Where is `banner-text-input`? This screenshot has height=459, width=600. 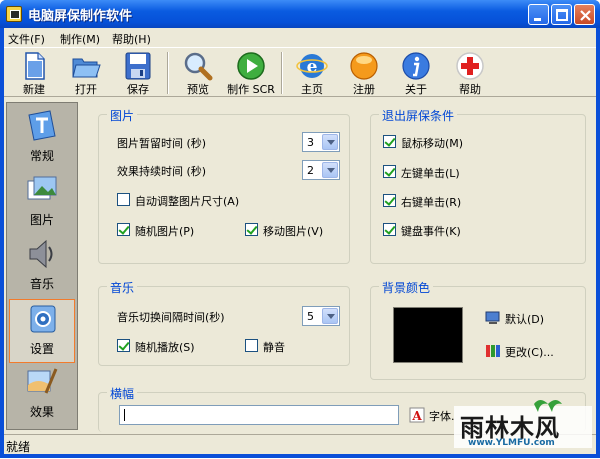
banner-text-input is located at coordinates (259, 415).